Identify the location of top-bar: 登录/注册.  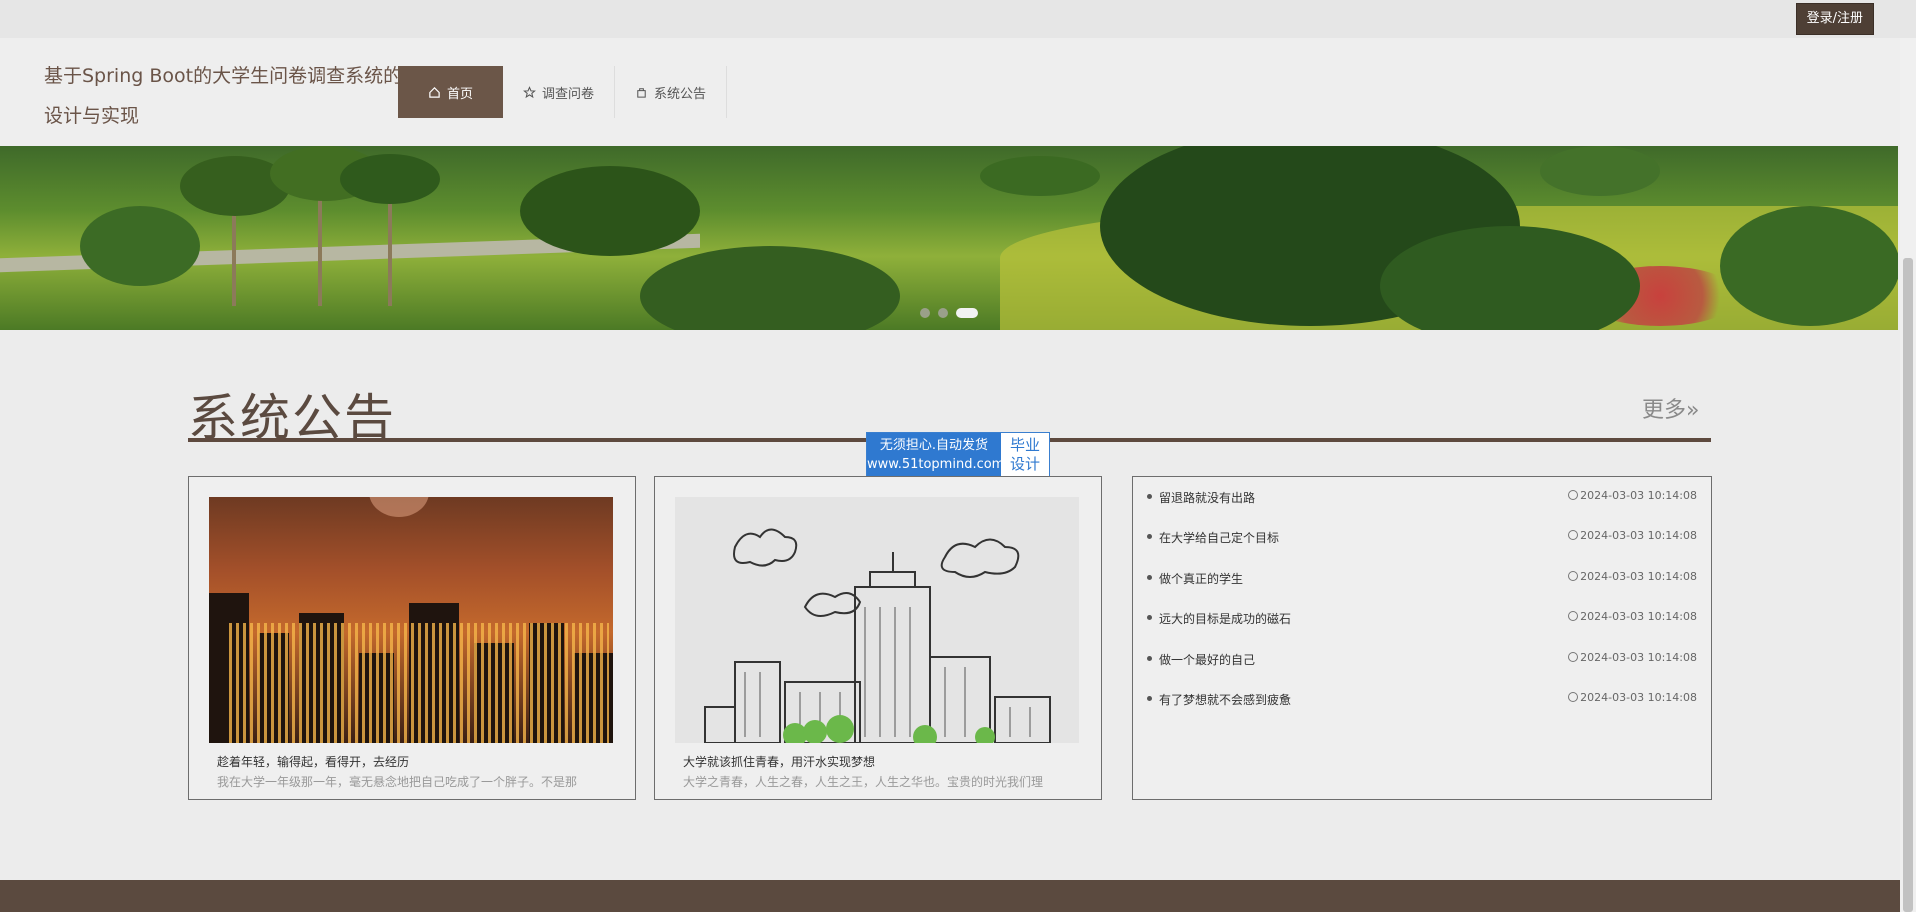
(958, 19).